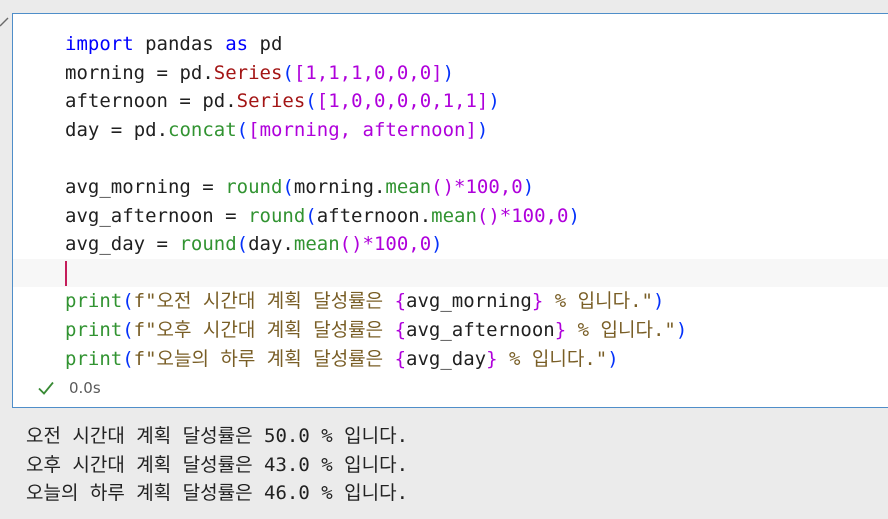 The width and height of the screenshot is (888, 519). Describe the element at coordinates (333, 186) in the screenshot. I see `argument-name: morning` at that location.